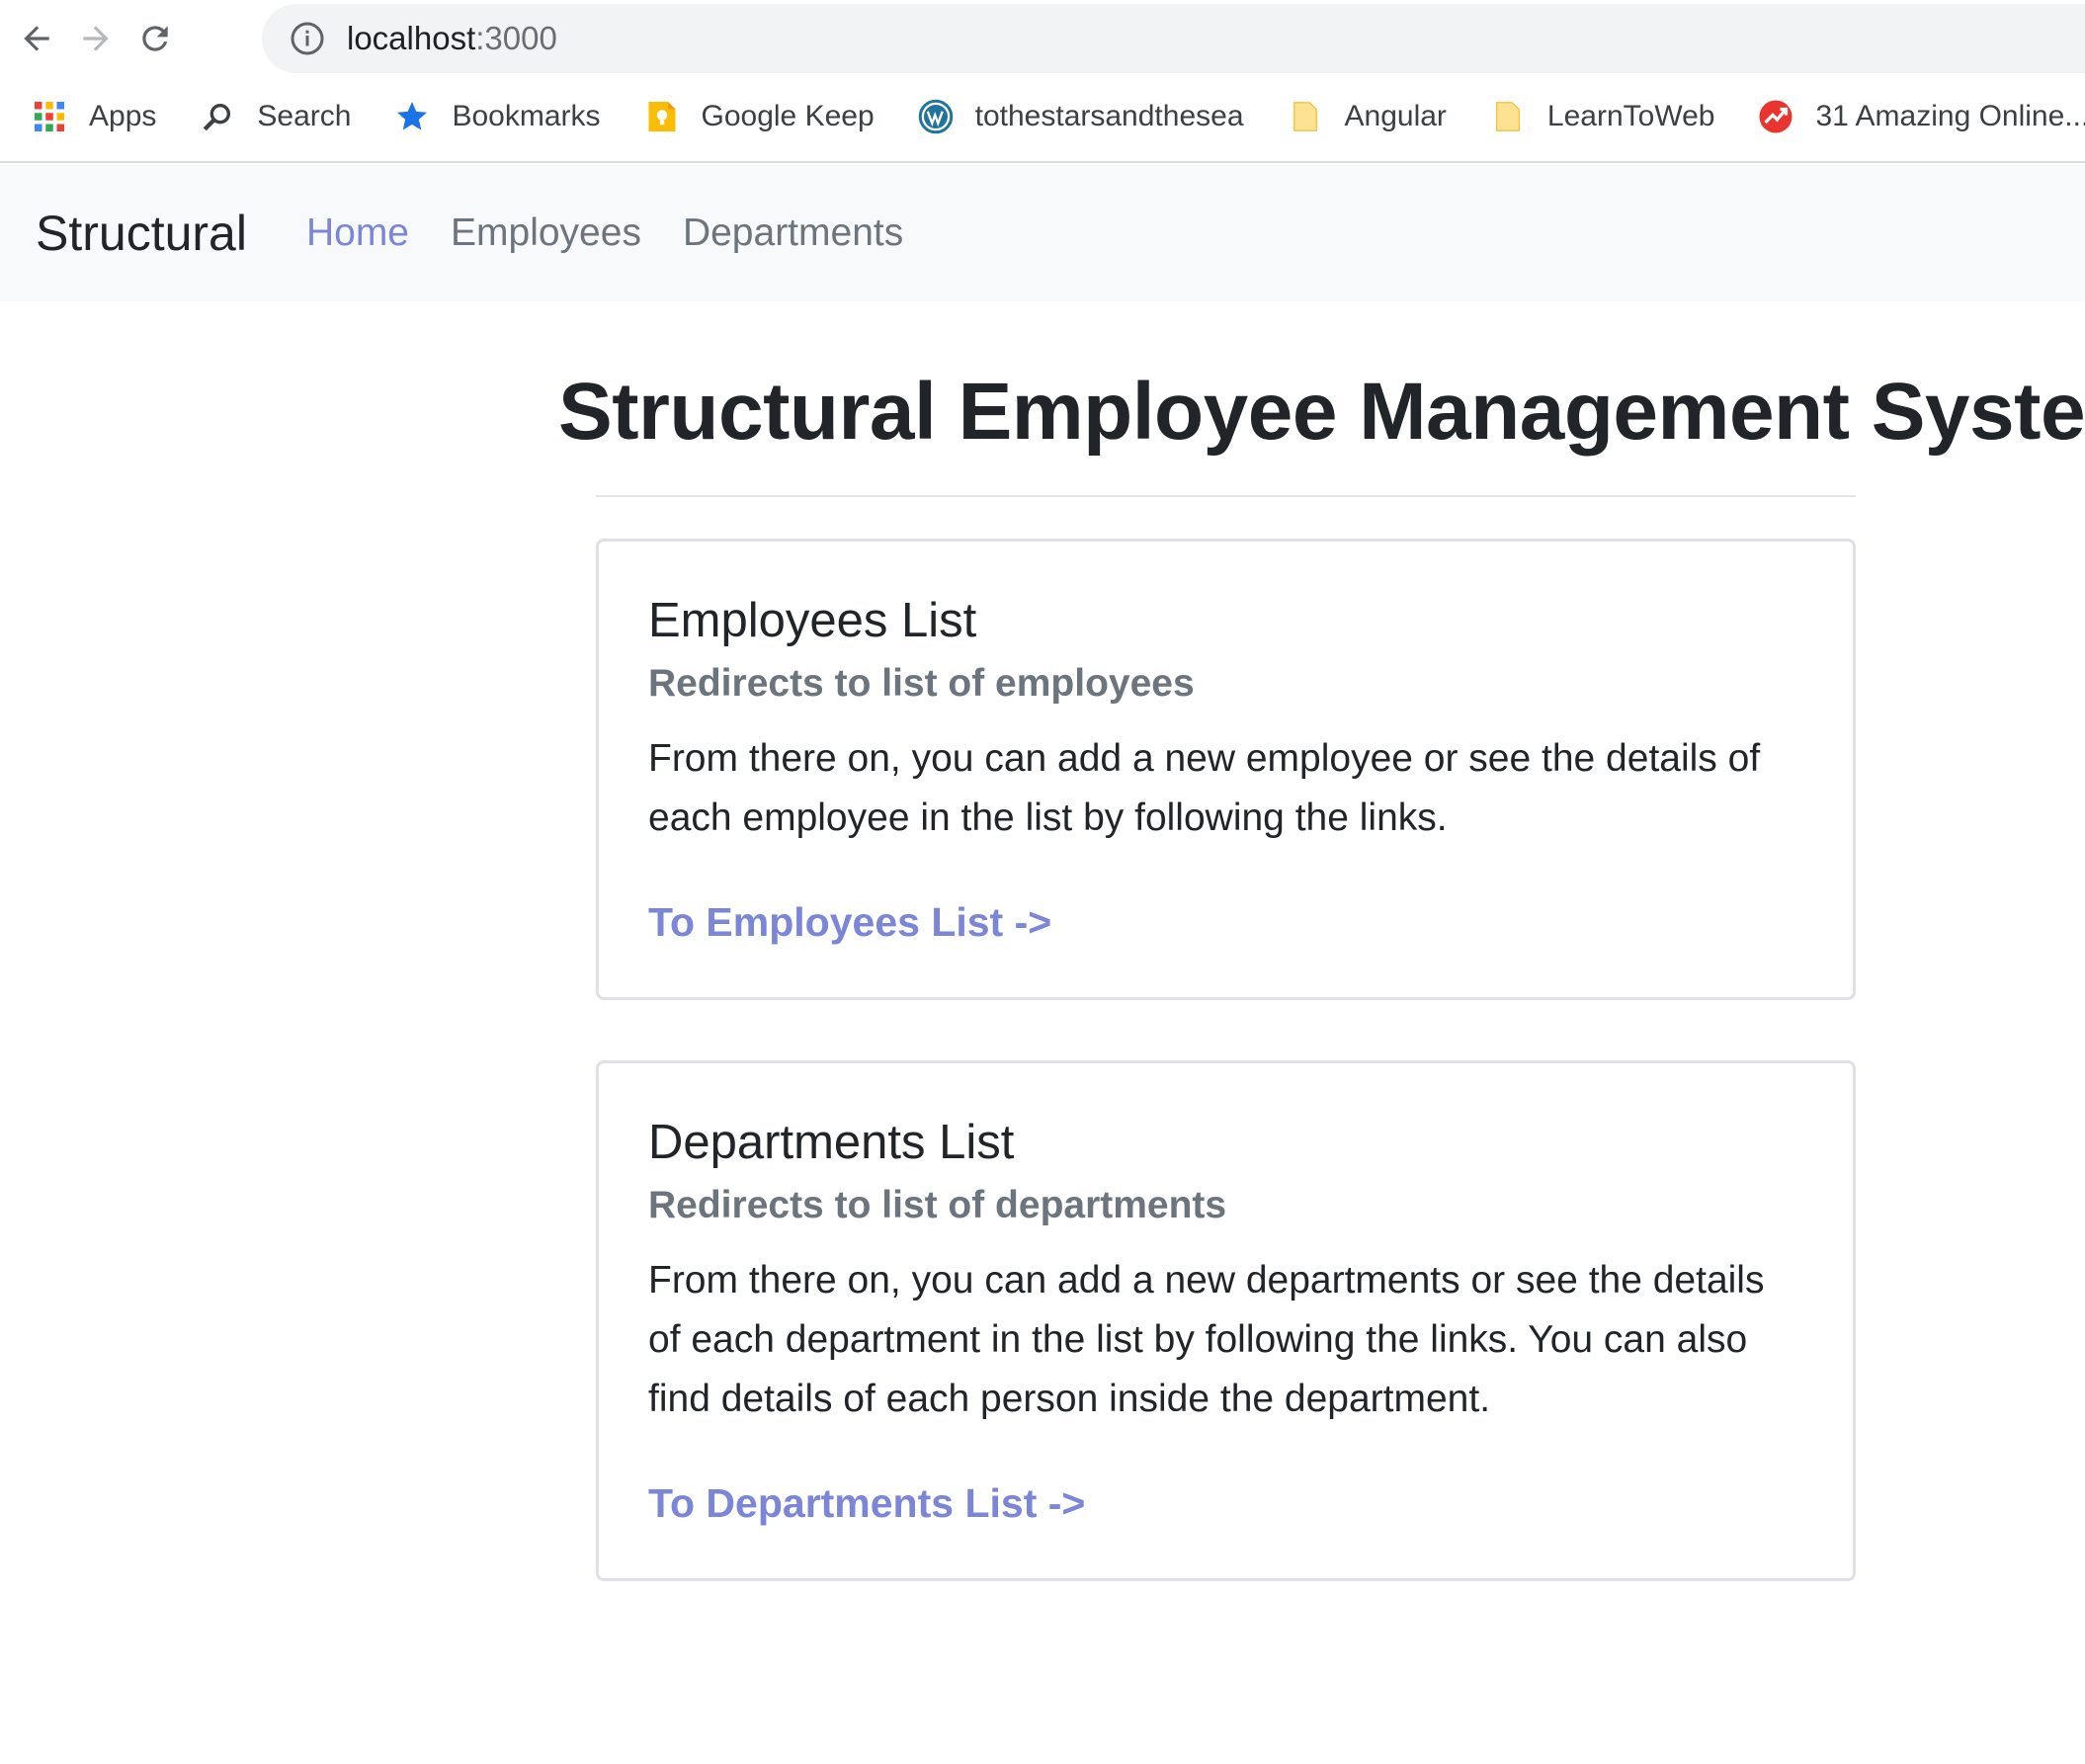 The width and height of the screenshot is (2085, 1764). I want to click on wordpress-icon, so click(936, 116).